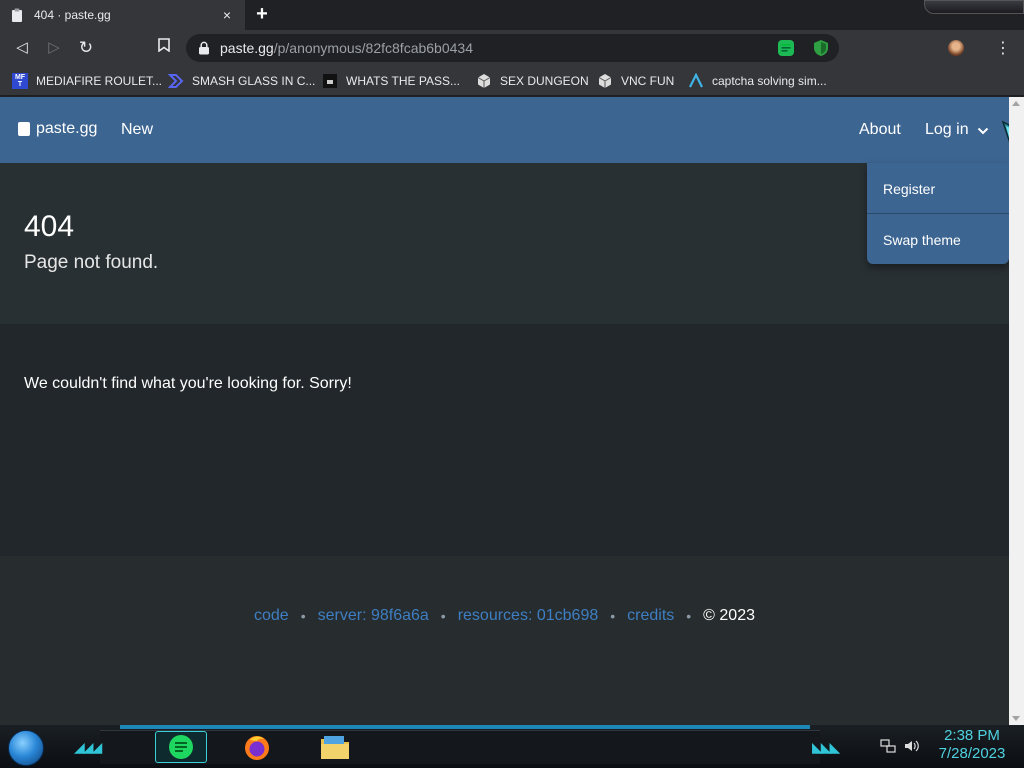 This screenshot has width=1024, height=768. I want to click on bookmark-icon, so click(164, 48).